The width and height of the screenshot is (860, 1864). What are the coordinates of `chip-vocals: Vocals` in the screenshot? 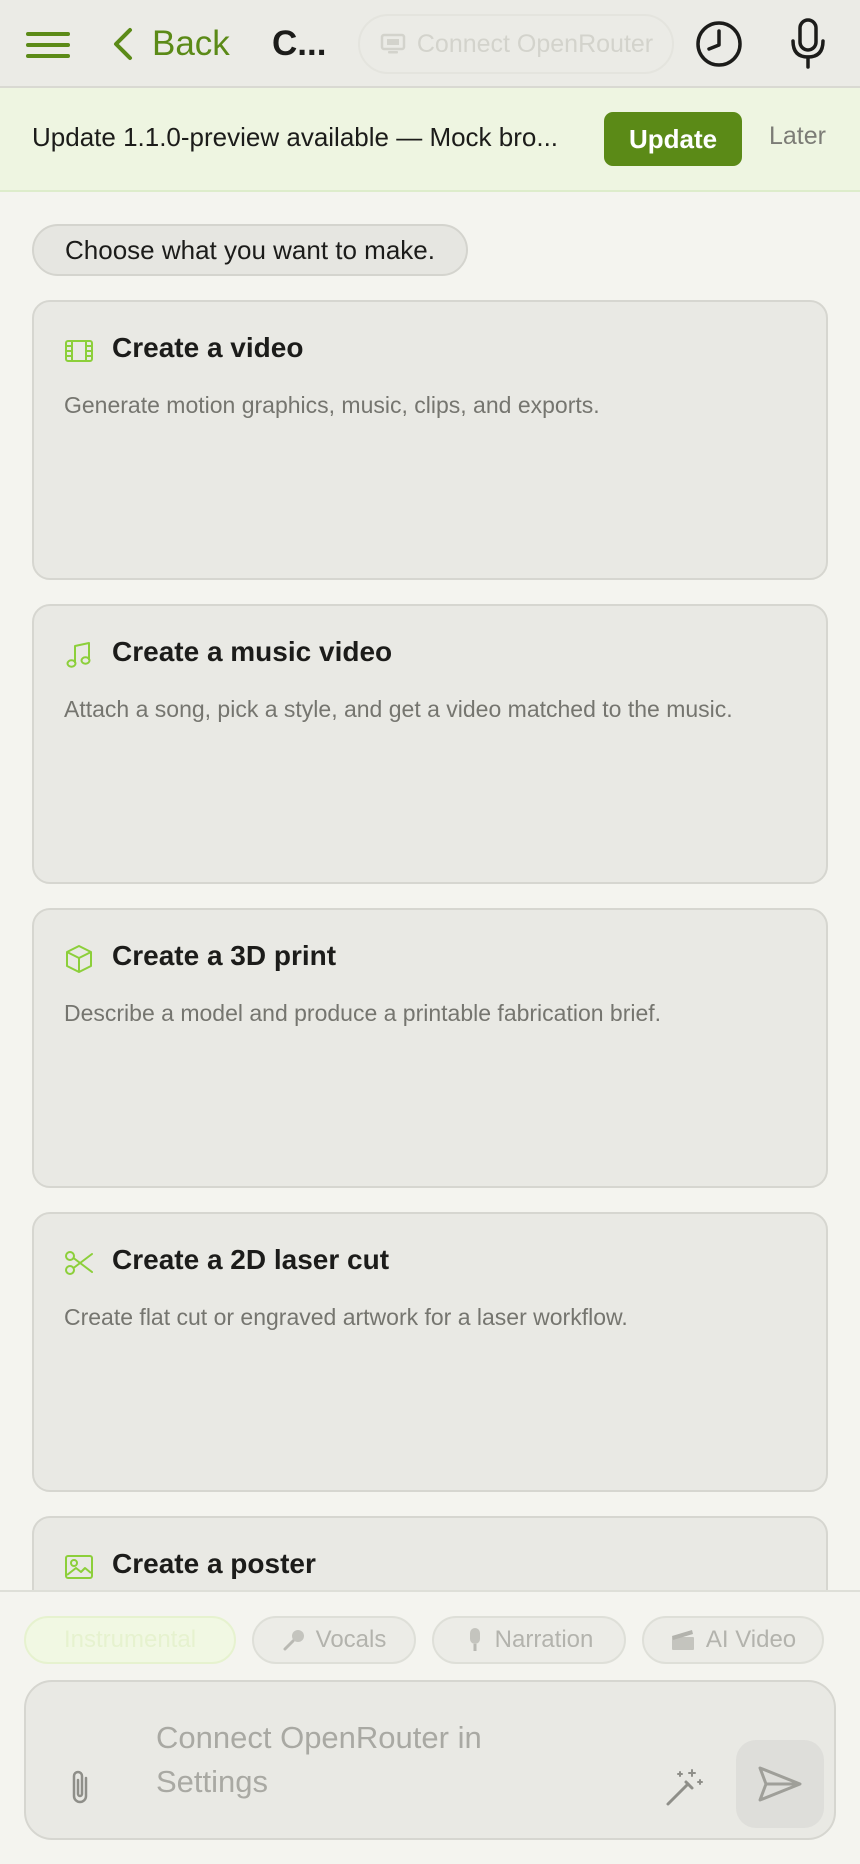 It's located at (334, 1640).